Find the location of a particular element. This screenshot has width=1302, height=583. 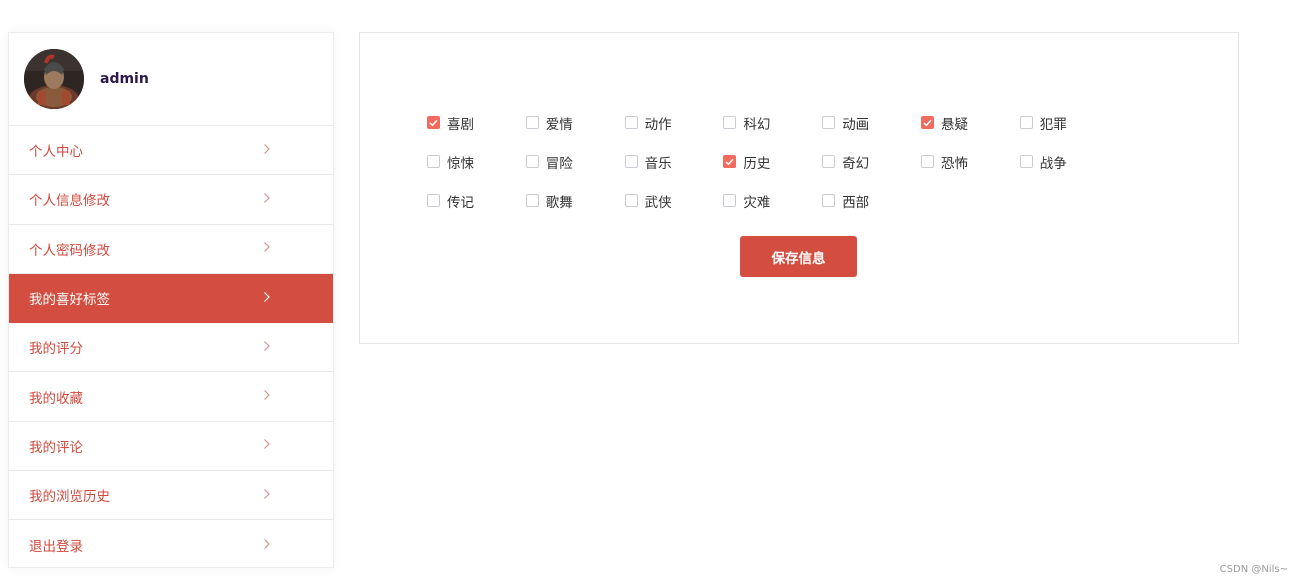

tag-checkbox-12: 恐怖 is located at coordinates (970, 161).